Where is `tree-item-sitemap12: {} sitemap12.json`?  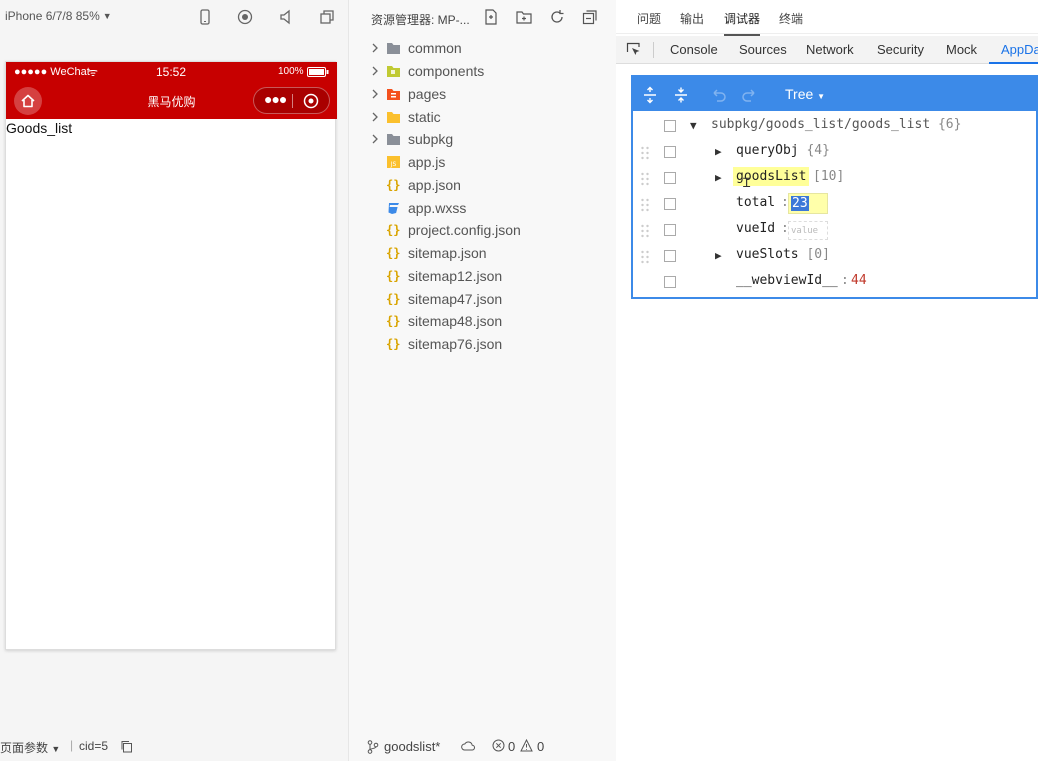
tree-item-sitemap12: {} sitemap12.json is located at coordinates (483, 276).